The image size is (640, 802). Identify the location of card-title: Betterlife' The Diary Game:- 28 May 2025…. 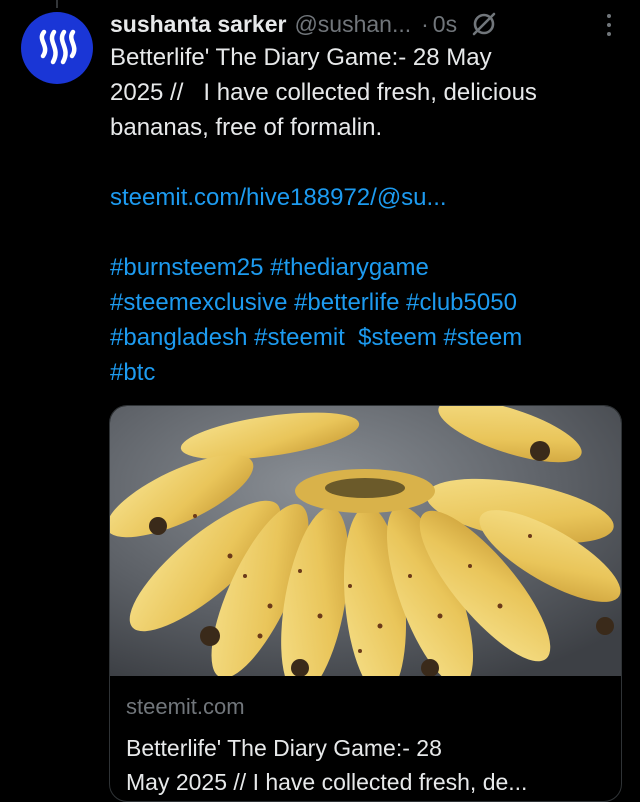
(366, 765).